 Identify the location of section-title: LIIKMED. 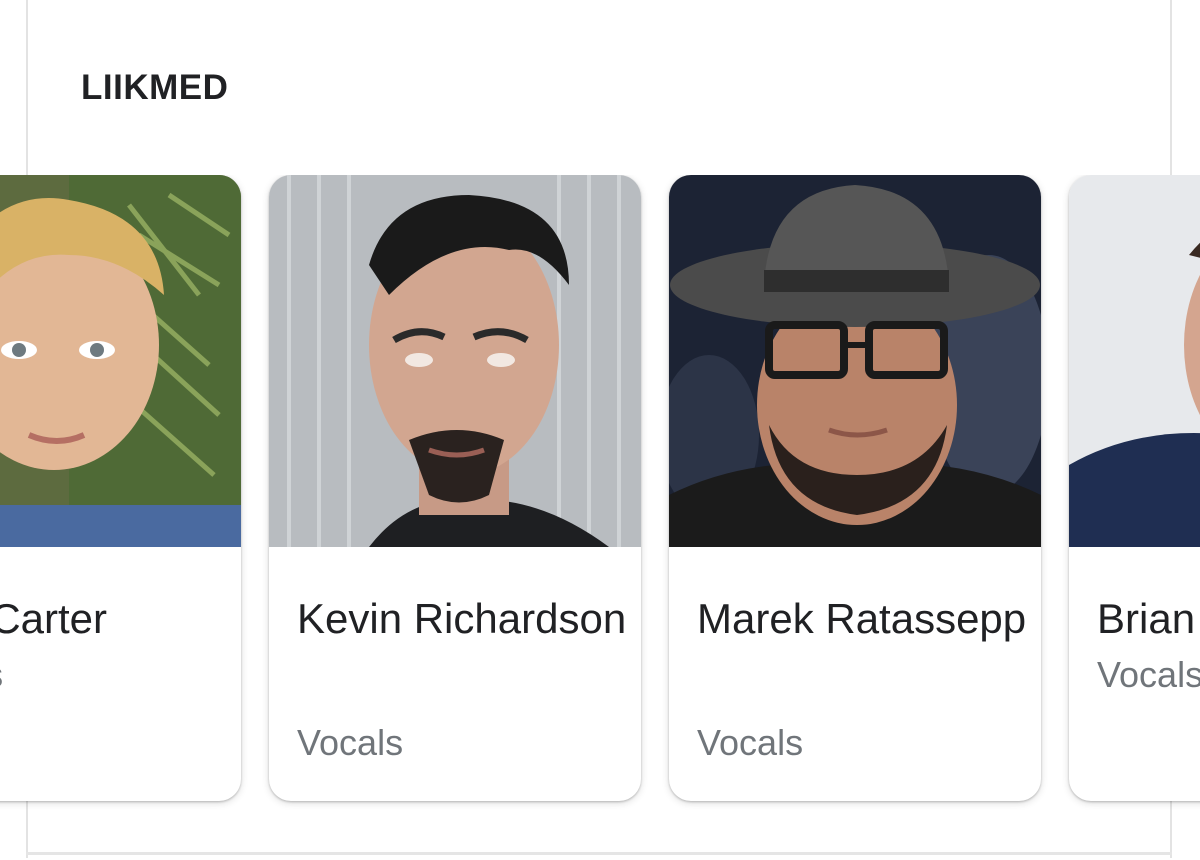
(155, 87).